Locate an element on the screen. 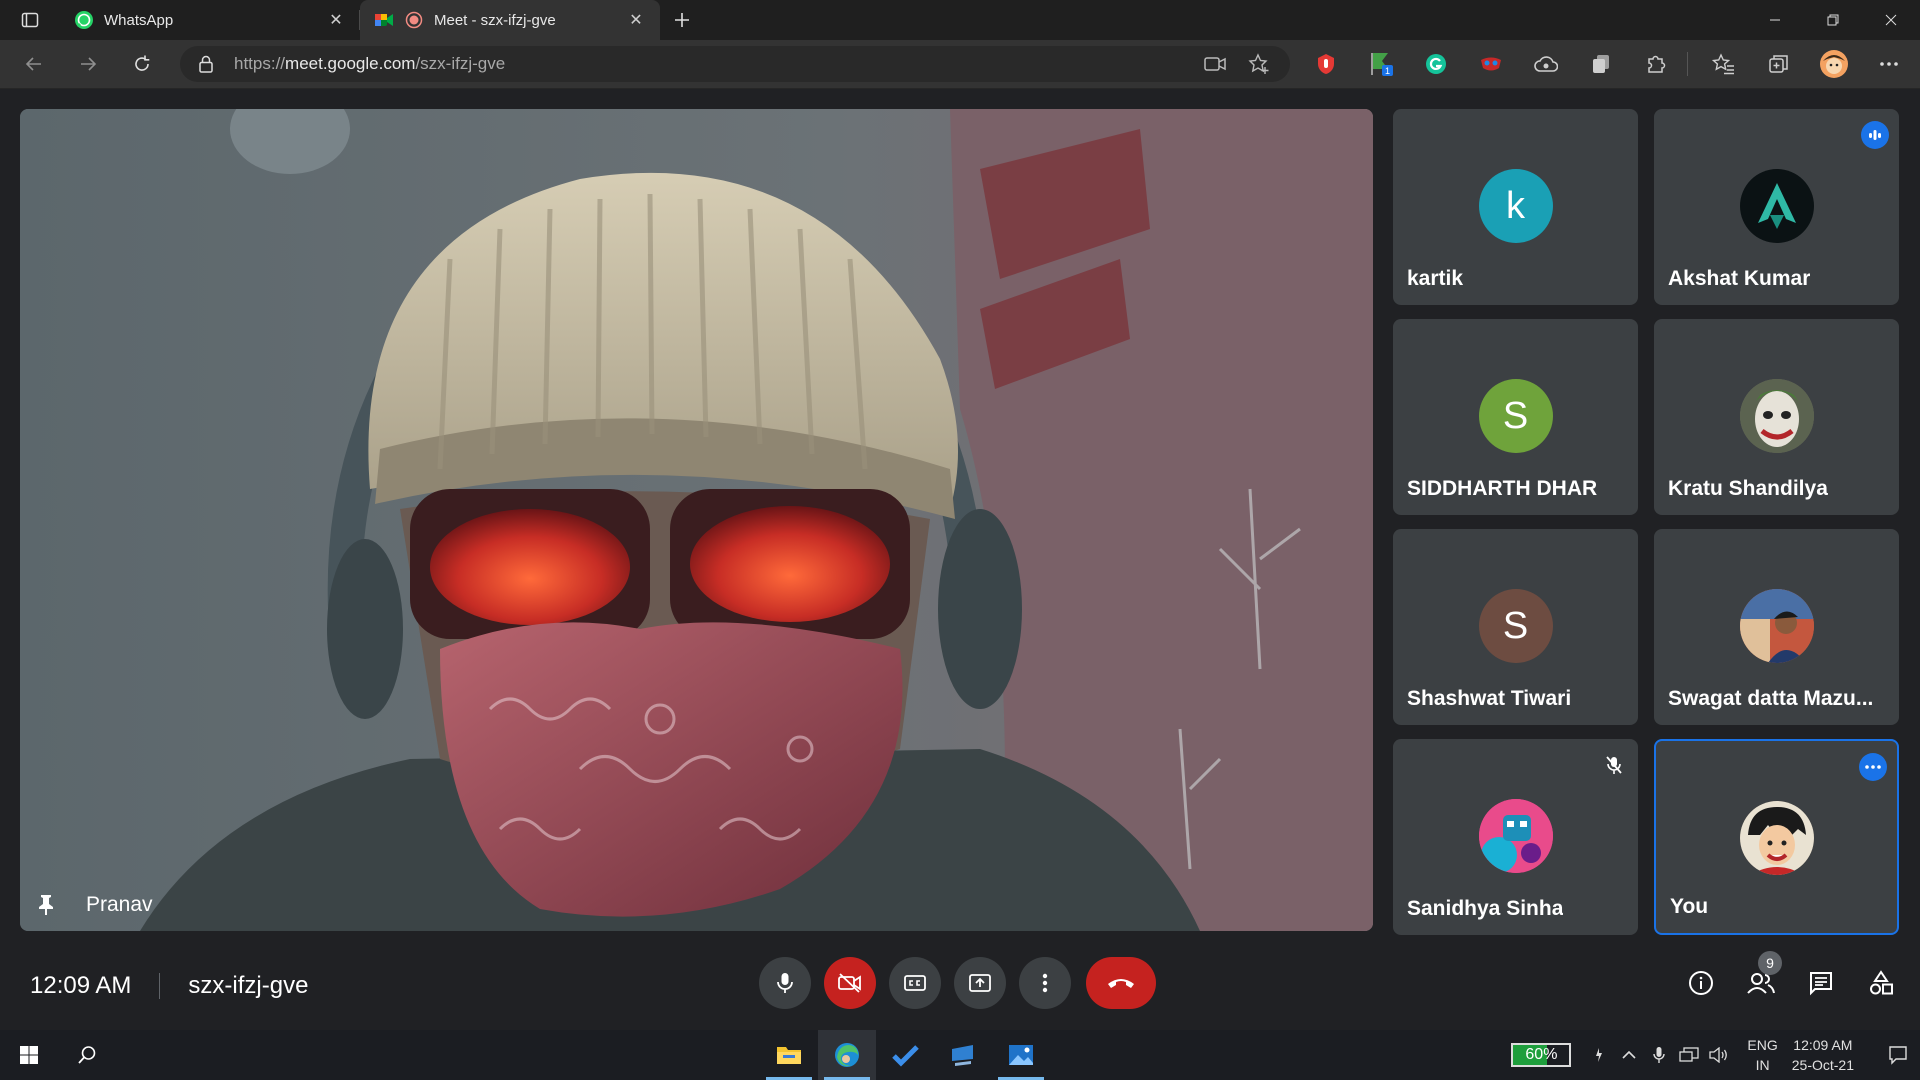  back-button is located at coordinates (34, 64).